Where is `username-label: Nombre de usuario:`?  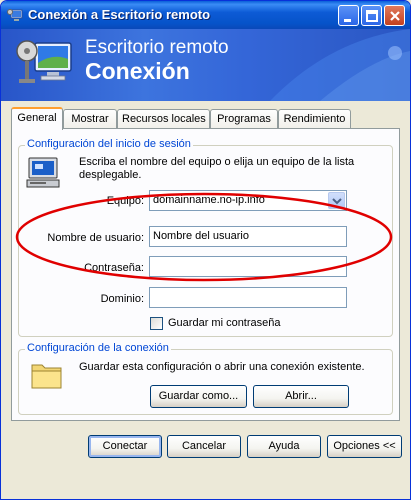 username-label: Nombre de usuario: is located at coordinates (95, 238).